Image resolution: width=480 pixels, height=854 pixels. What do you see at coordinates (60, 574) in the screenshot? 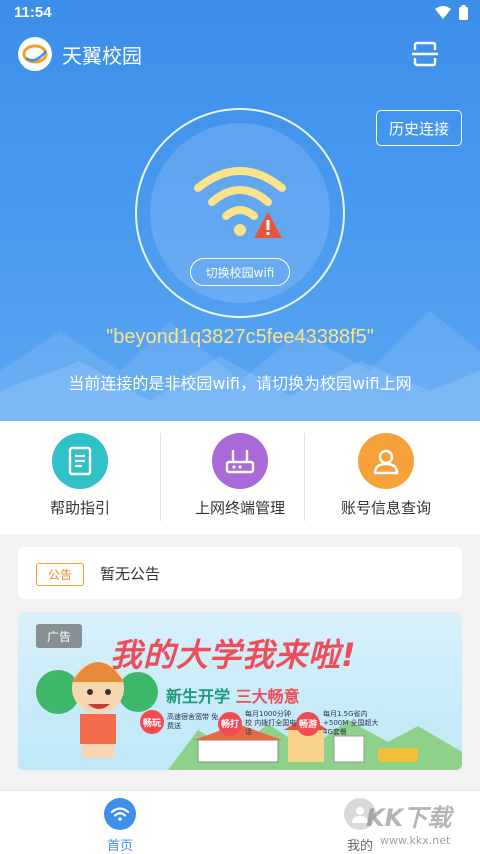
I see `notice-tag: 公告` at bounding box center [60, 574].